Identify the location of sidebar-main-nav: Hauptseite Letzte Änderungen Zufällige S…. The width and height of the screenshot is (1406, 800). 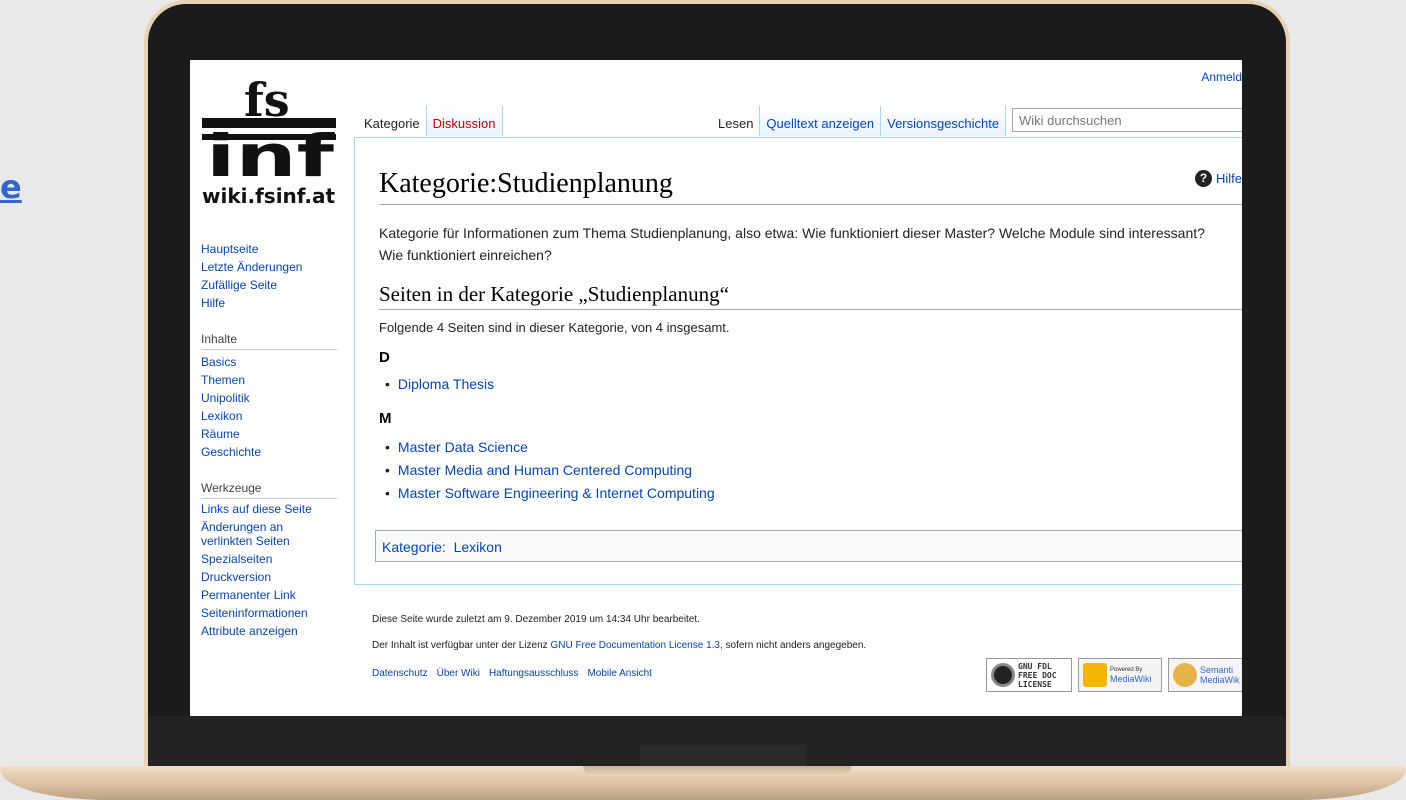
(251, 276).